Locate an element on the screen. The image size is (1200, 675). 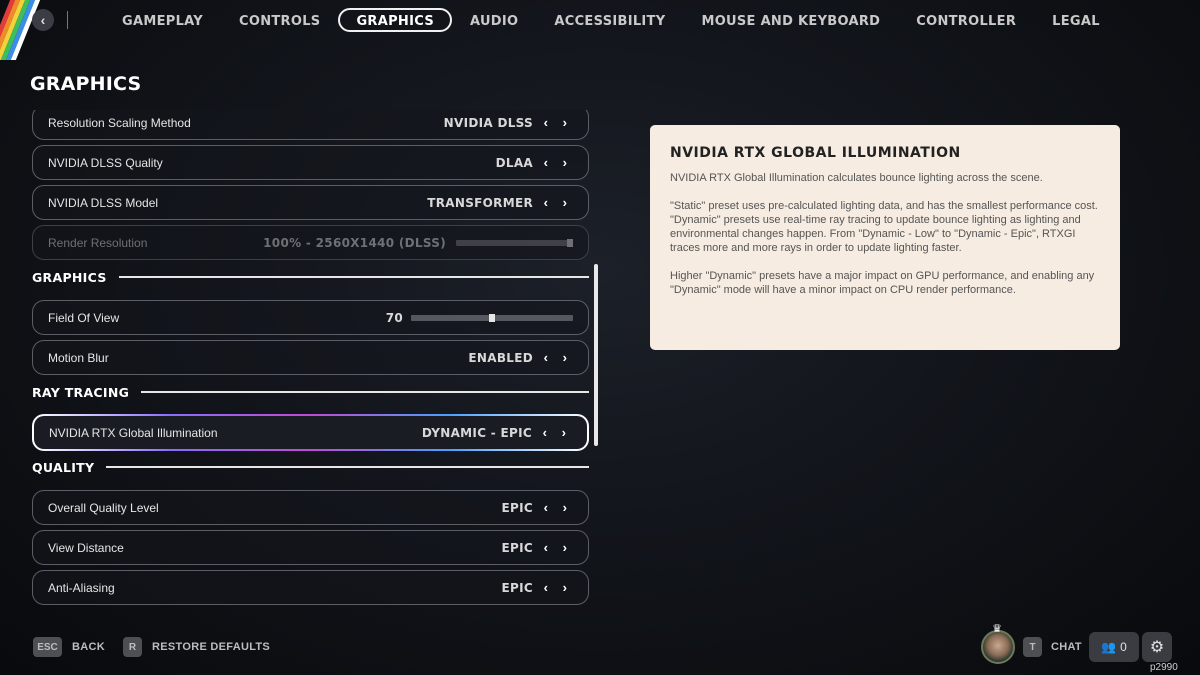
restore-key-hint: R is located at coordinates (132, 647).